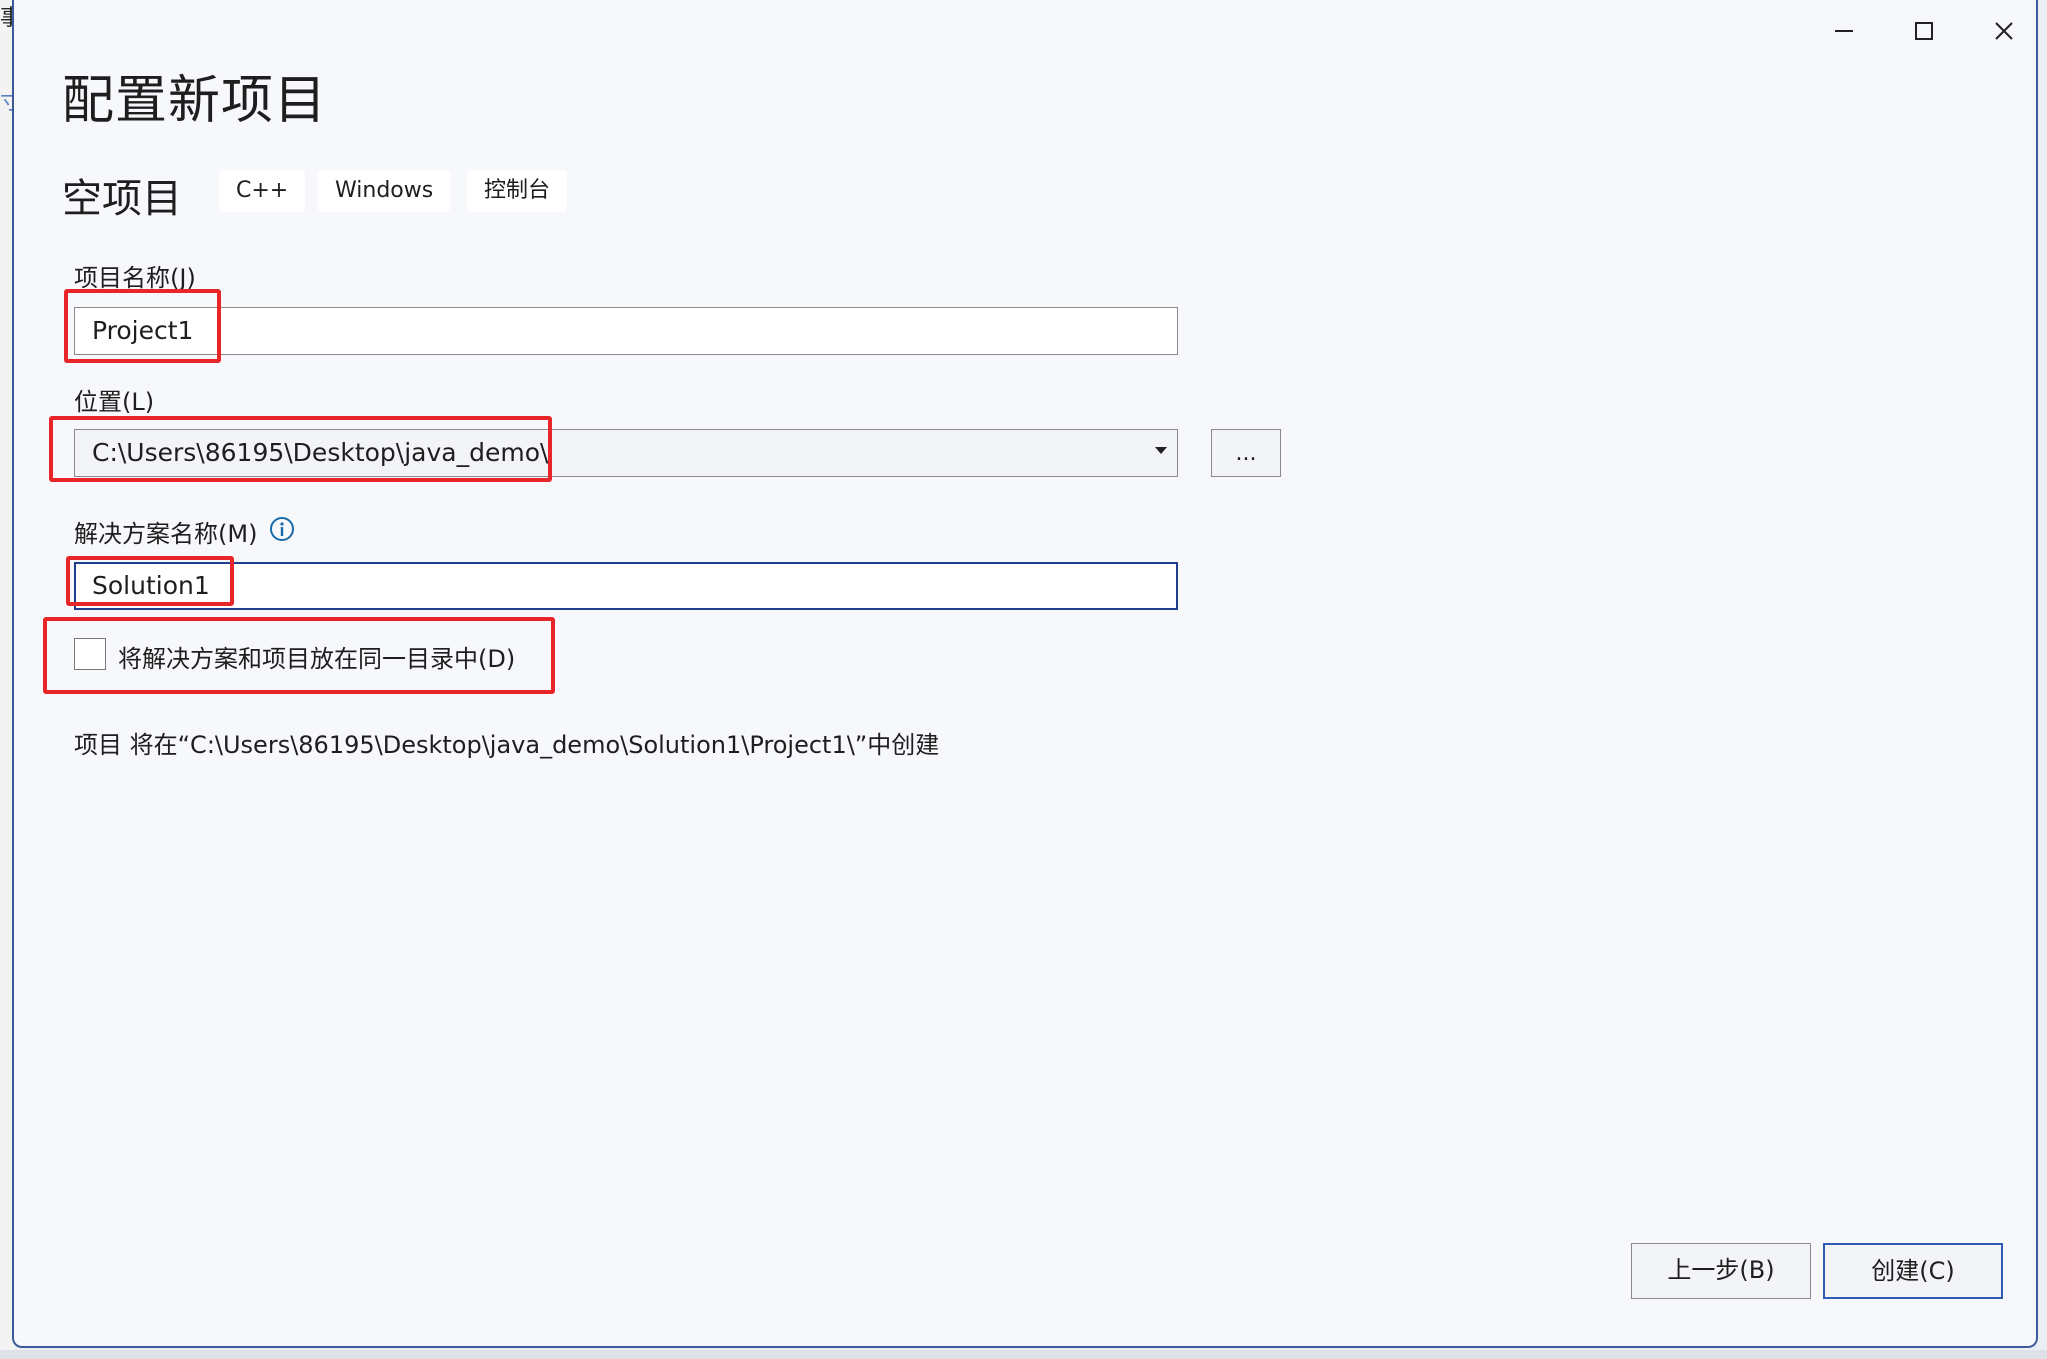  What do you see at coordinates (1913, 1271) in the screenshot?
I see `create-button: 创建(C)` at bounding box center [1913, 1271].